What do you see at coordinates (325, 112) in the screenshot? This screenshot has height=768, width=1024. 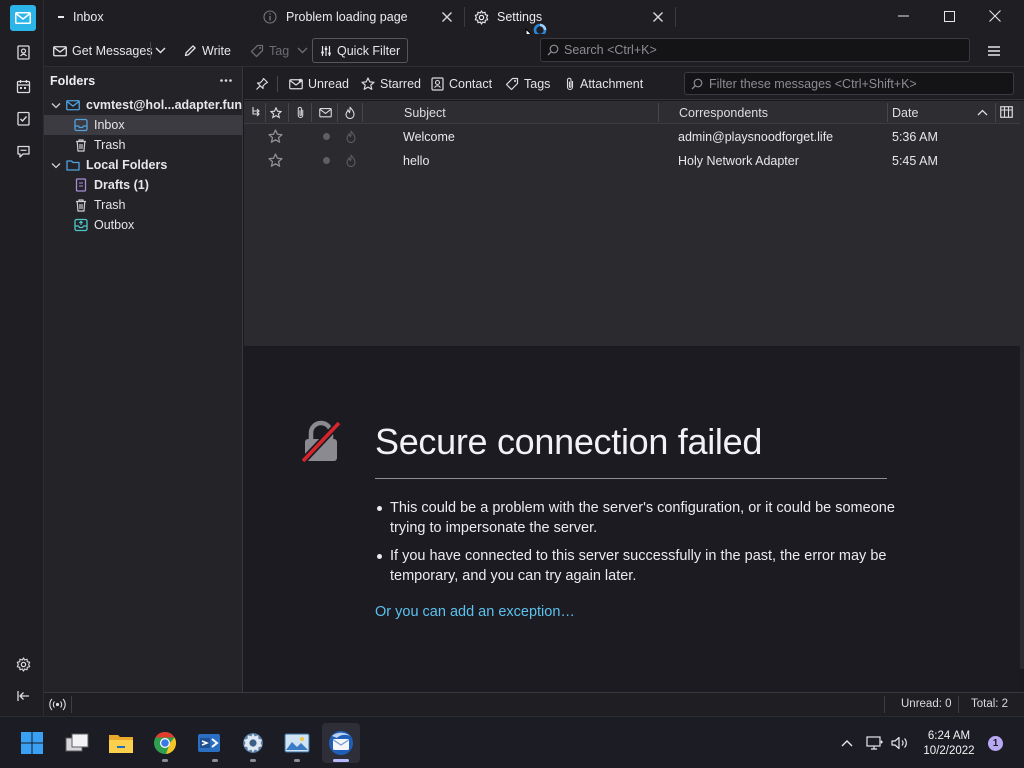 I see `read-status-column-header` at bounding box center [325, 112].